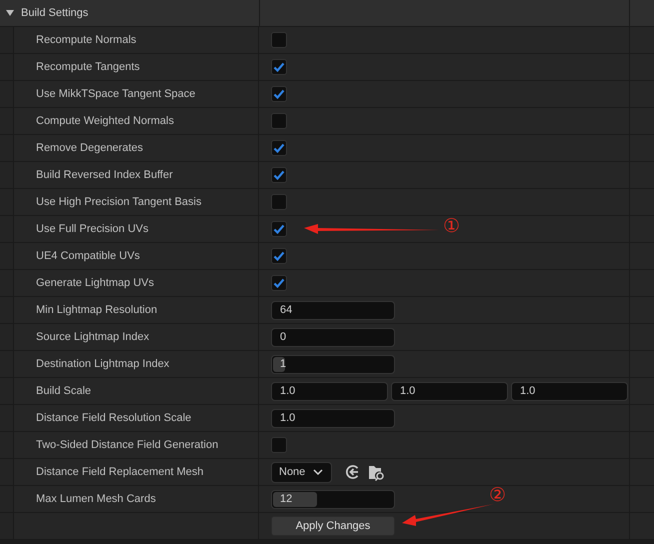 This screenshot has width=654, height=544. What do you see at coordinates (103, 364) in the screenshot?
I see `property-label: Destination Lightmap Index` at bounding box center [103, 364].